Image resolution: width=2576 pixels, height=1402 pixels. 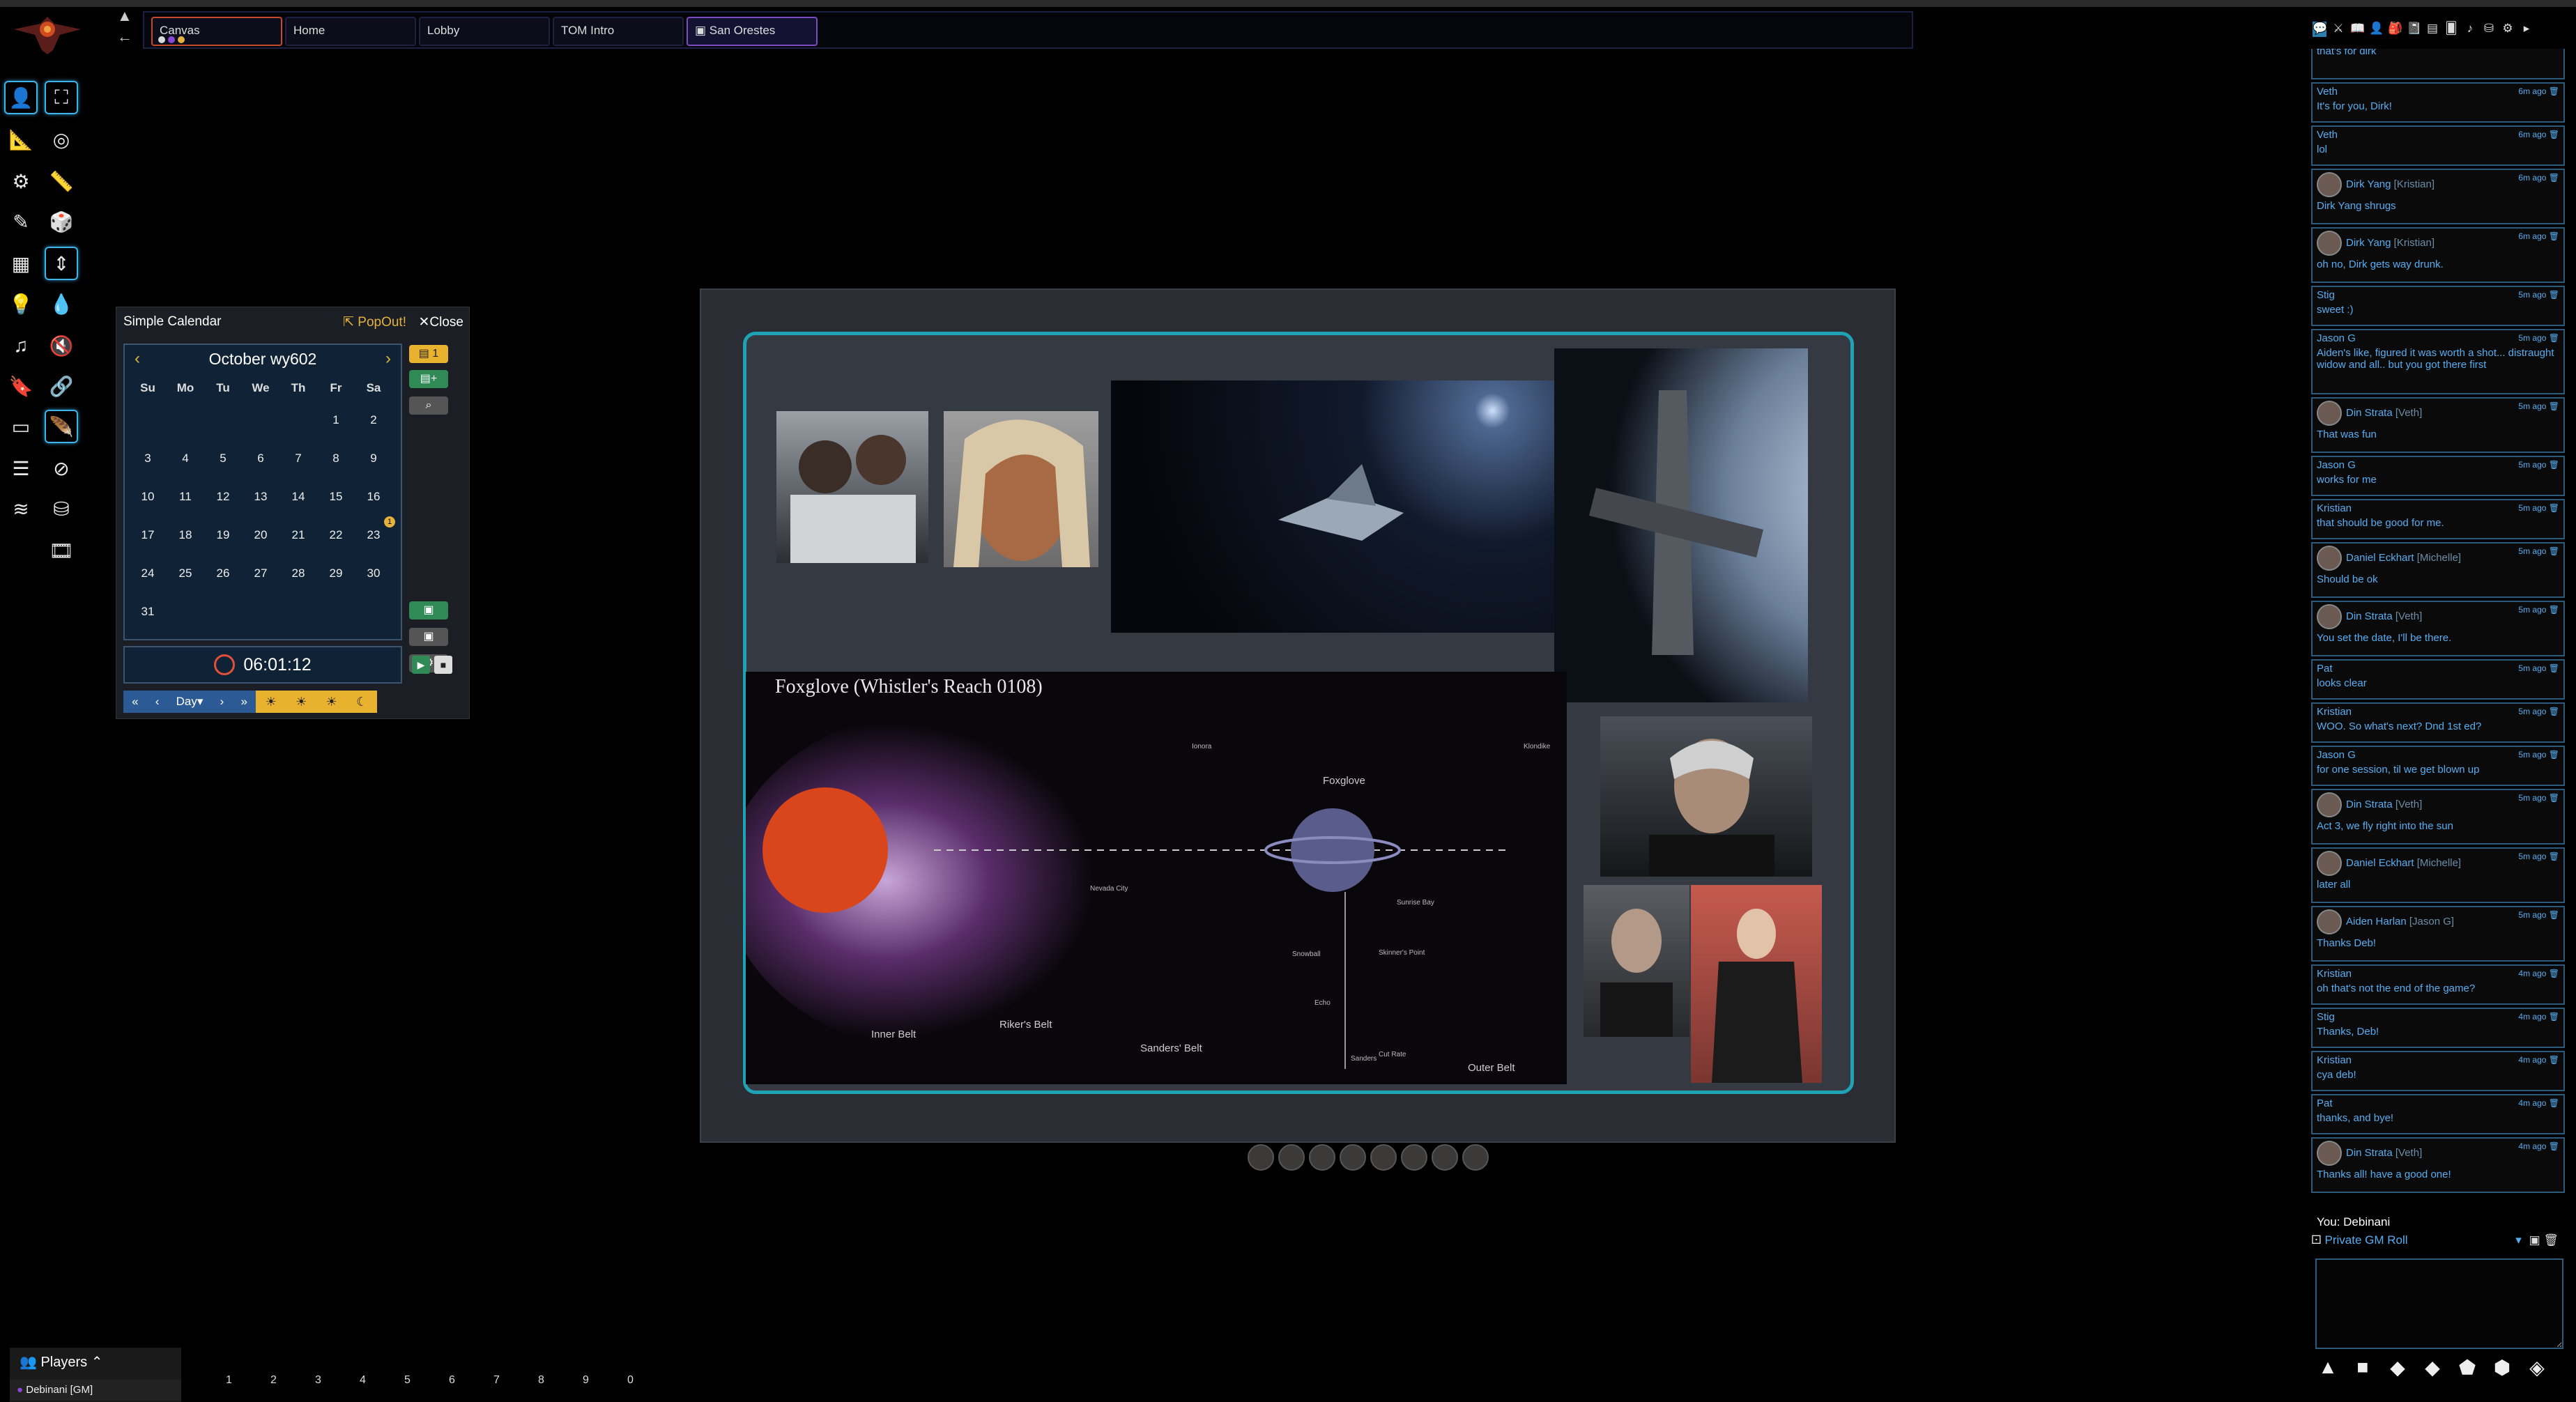 What do you see at coordinates (62, 468) in the screenshot?
I see `eye-slash-icon: ⊘` at bounding box center [62, 468].